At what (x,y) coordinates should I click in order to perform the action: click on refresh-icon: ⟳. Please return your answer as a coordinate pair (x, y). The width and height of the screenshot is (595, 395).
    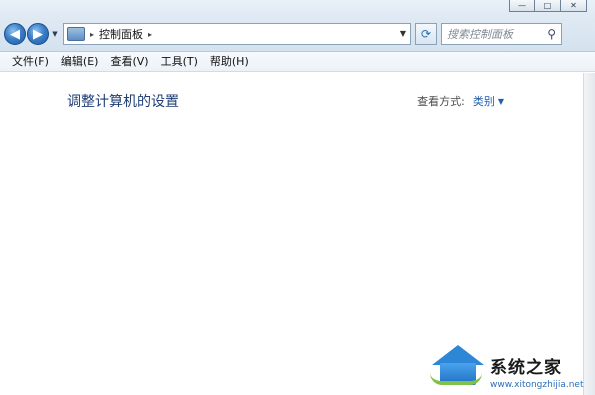
    Looking at the image, I should click on (426, 34).